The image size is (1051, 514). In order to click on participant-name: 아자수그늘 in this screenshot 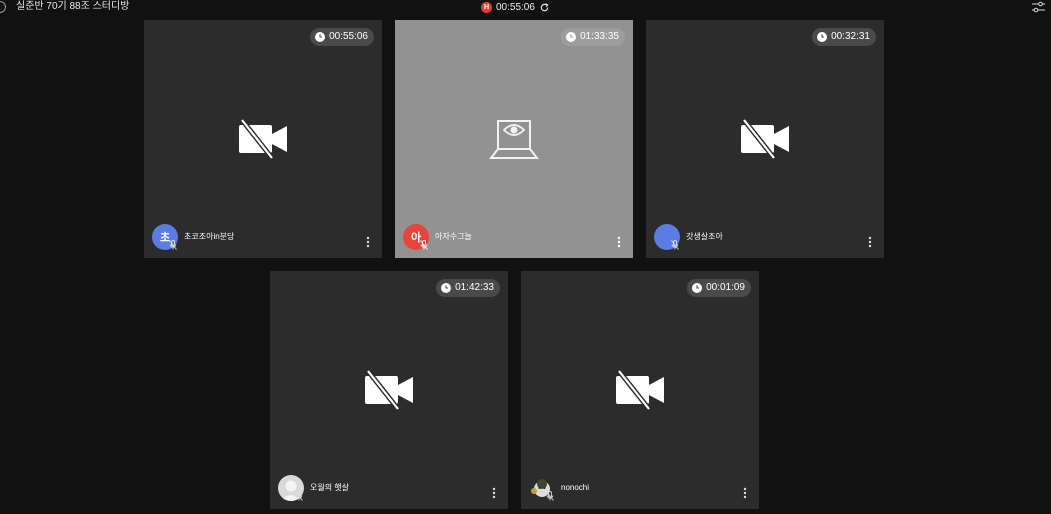, I will do `click(453, 236)`.